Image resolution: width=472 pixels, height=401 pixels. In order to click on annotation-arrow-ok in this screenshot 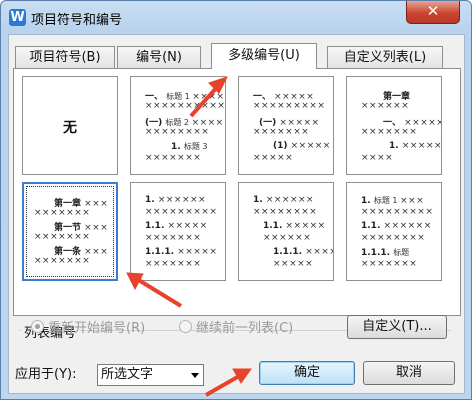, I will do `click(223, 385)`.